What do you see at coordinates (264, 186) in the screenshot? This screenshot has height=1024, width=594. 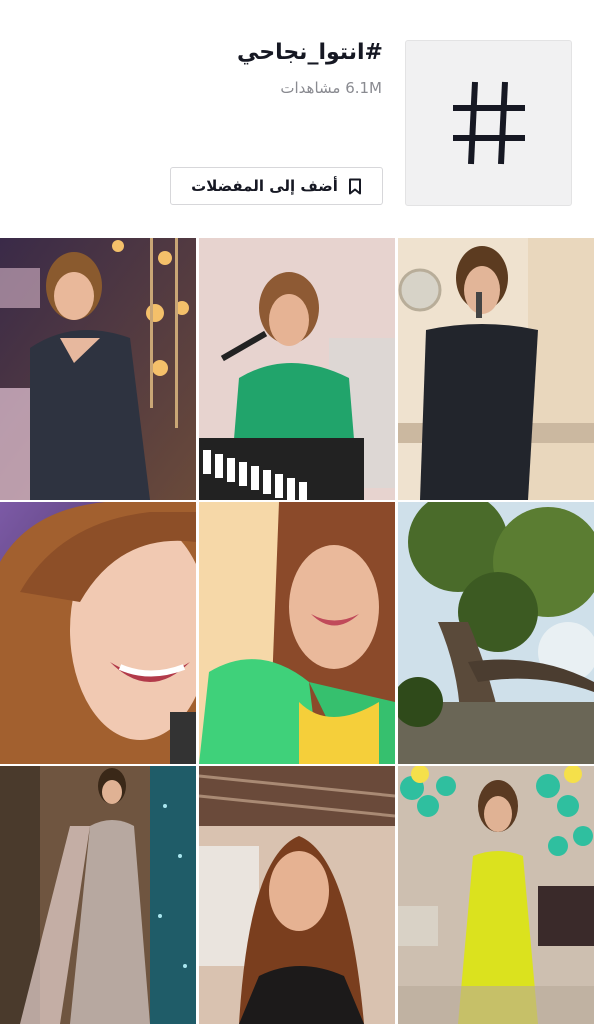 I see `add-to-favorites-label: أضف إلى المفضلات` at bounding box center [264, 186].